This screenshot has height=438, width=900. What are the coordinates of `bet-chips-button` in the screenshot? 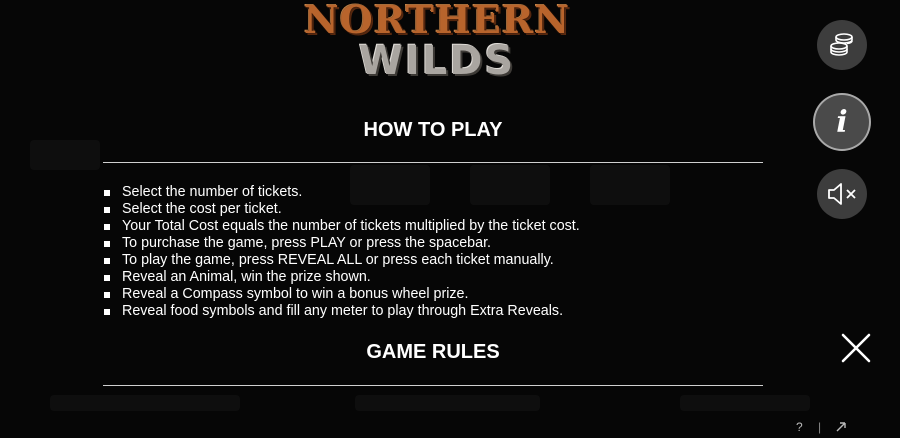 It's located at (842, 45).